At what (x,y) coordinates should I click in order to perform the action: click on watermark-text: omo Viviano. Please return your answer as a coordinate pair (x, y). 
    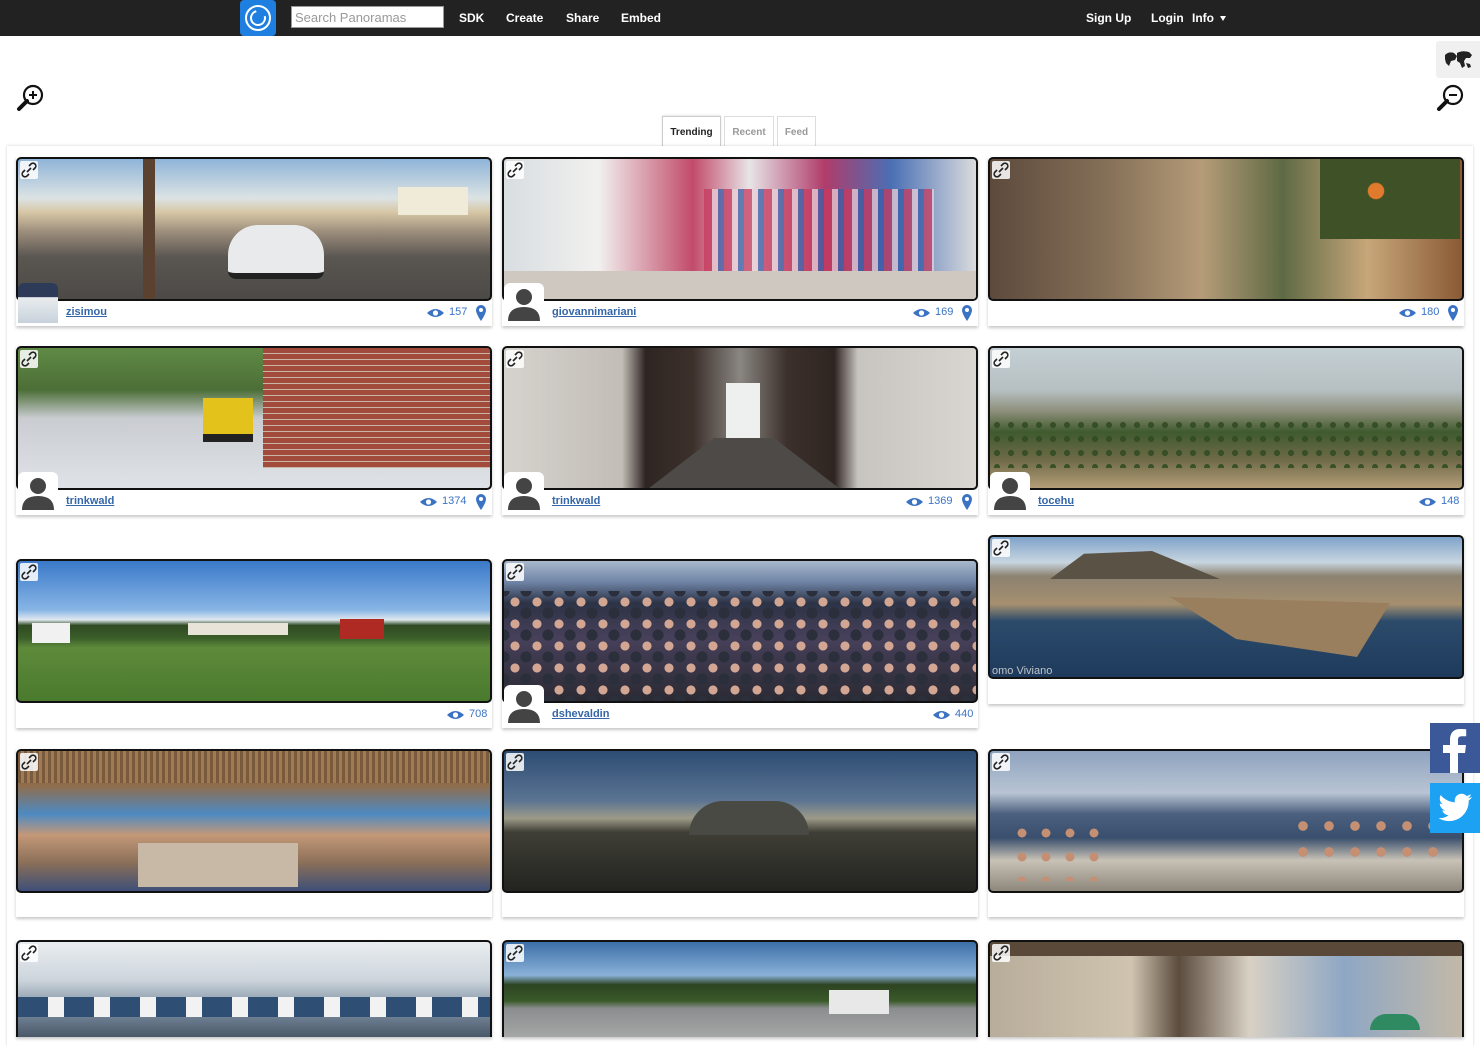
    Looking at the image, I should click on (1022, 671).